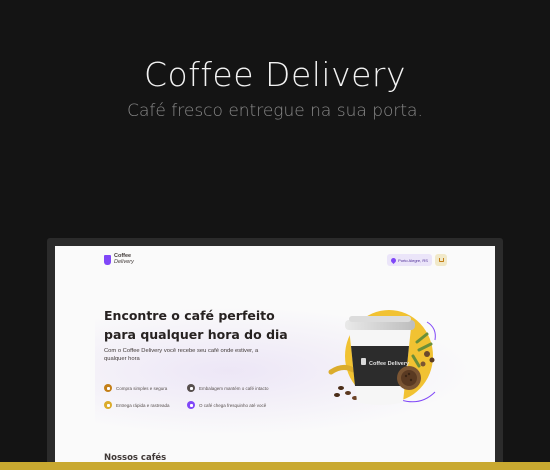 The width and height of the screenshot is (550, 470). Describe the element at coordinates (275, 466) in the screenshot. I see `bottom-accent-bar` at that location.